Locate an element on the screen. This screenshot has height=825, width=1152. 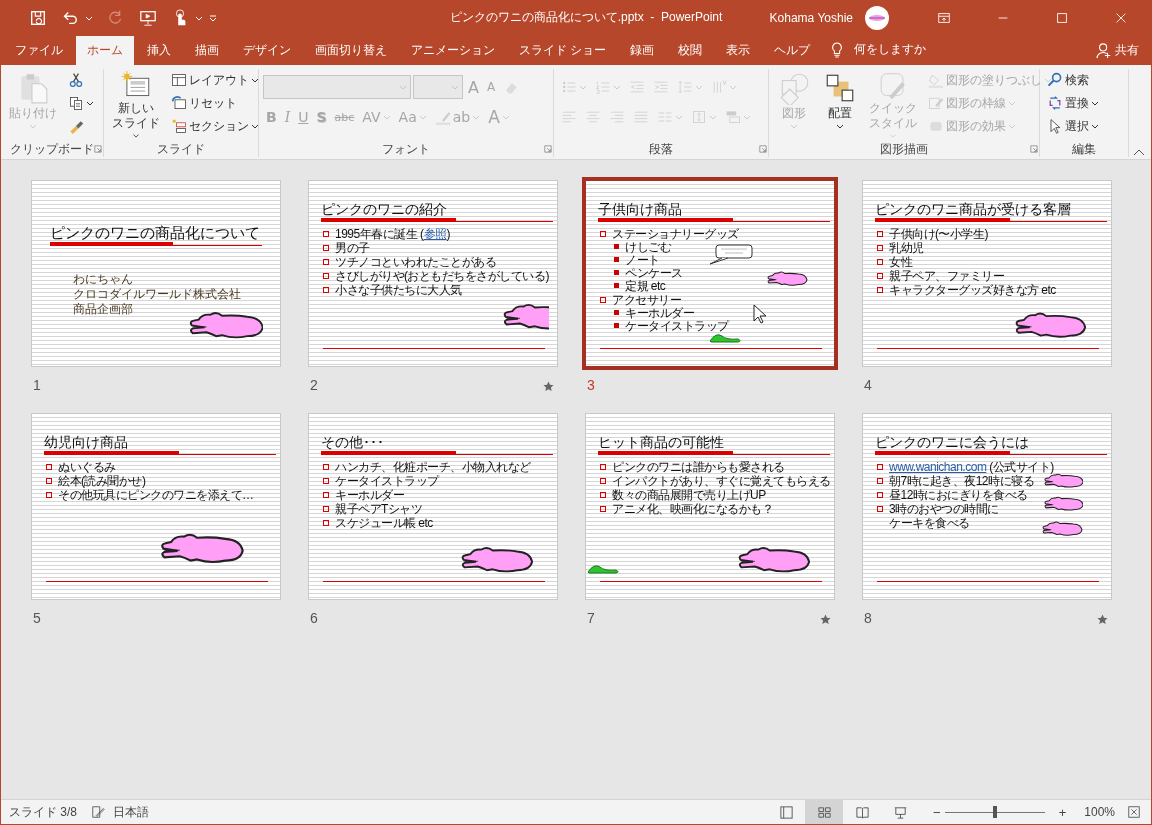
zoom-thumb is located at coordinates (994, 812).